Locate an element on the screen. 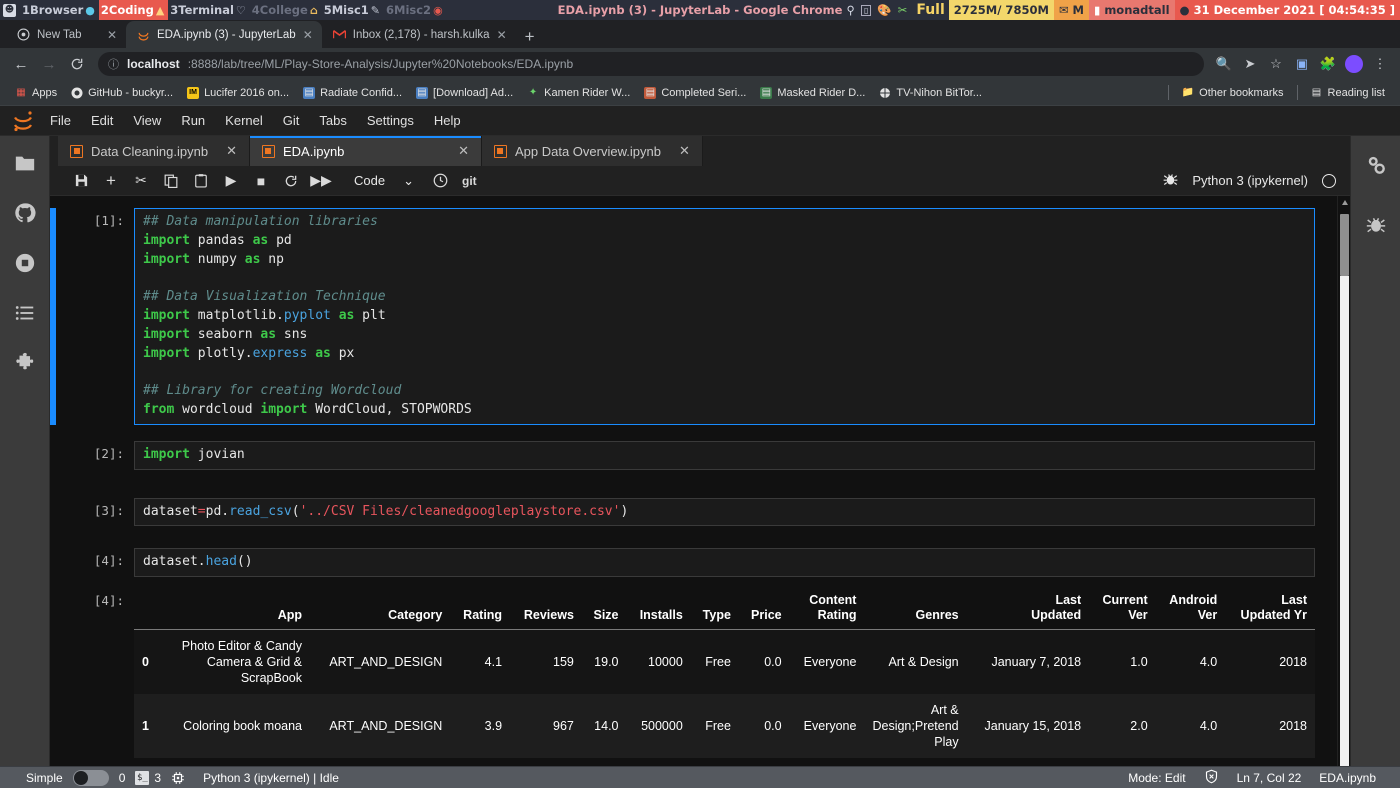  simple-mode-toggle is located at coordinates (90, 777).